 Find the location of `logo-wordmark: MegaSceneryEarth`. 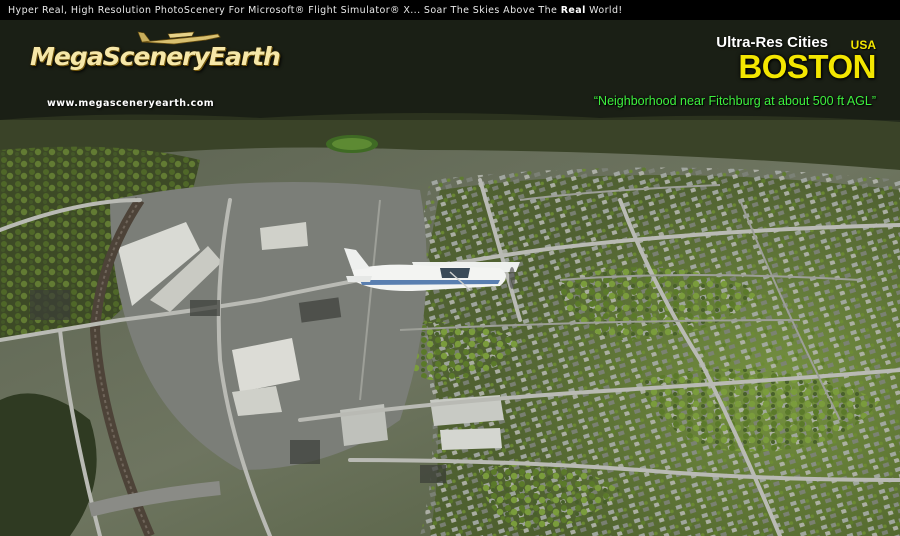

logo-wordmark: MegaSceneryEarth is located at coordinates (155, 56).